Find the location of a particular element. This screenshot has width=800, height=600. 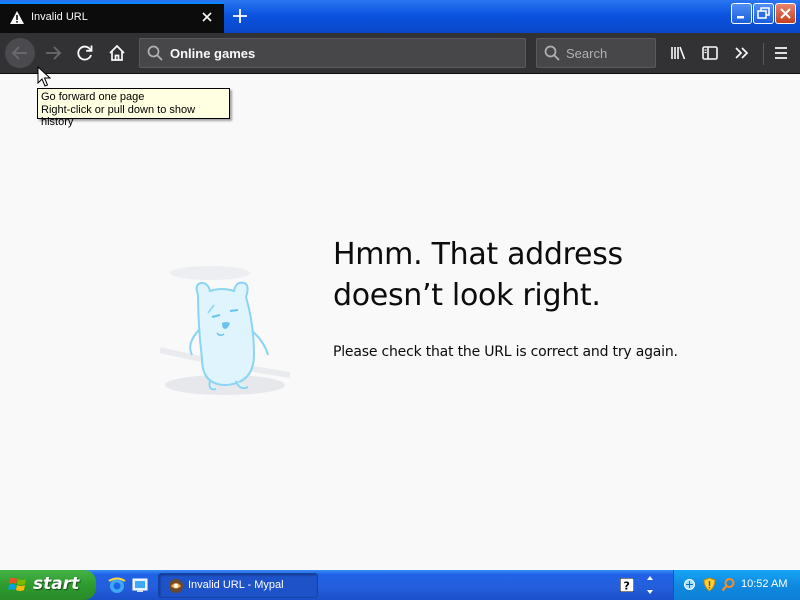

window-close-button is located at coordinates (785, 13).